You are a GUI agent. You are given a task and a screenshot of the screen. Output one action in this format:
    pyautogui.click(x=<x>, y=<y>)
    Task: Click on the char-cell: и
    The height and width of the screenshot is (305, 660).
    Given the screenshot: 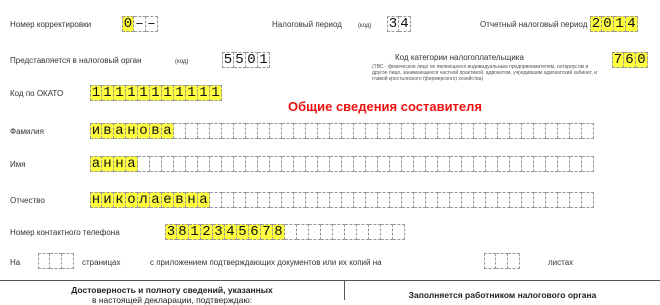 What is the action you would take?
    pyautogui.click(x=108, y=200)
    